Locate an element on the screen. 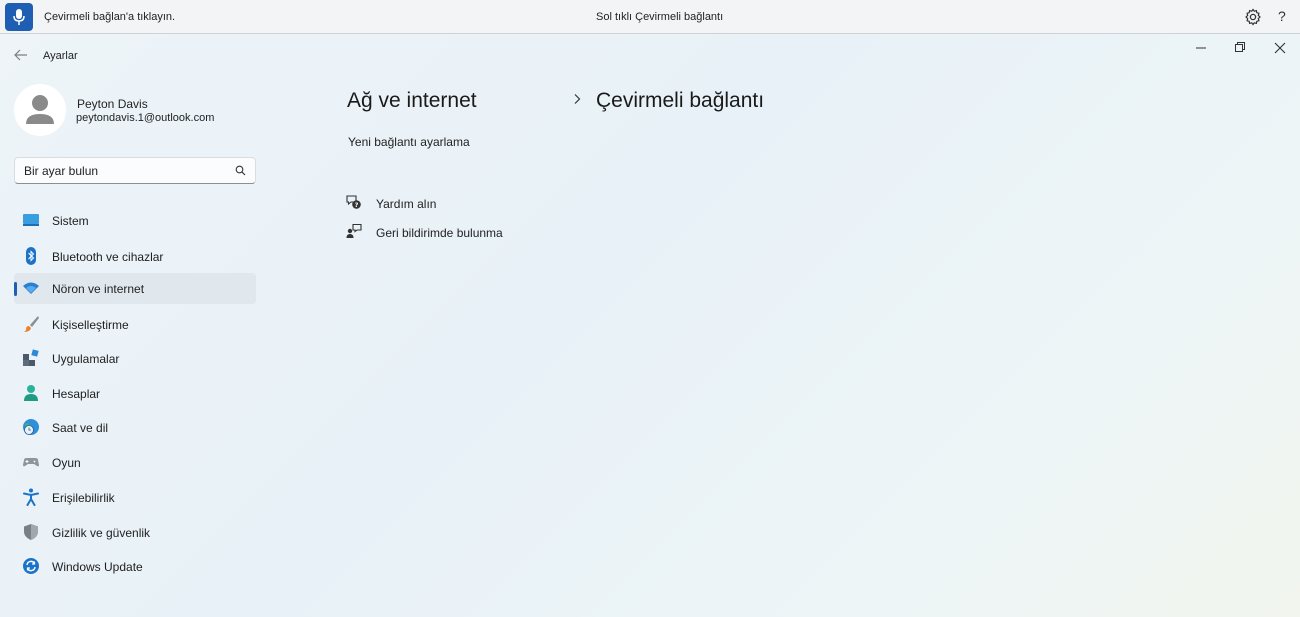 This screenshot has height=617, width=1300. avatar is located at coordinates (40, 110).